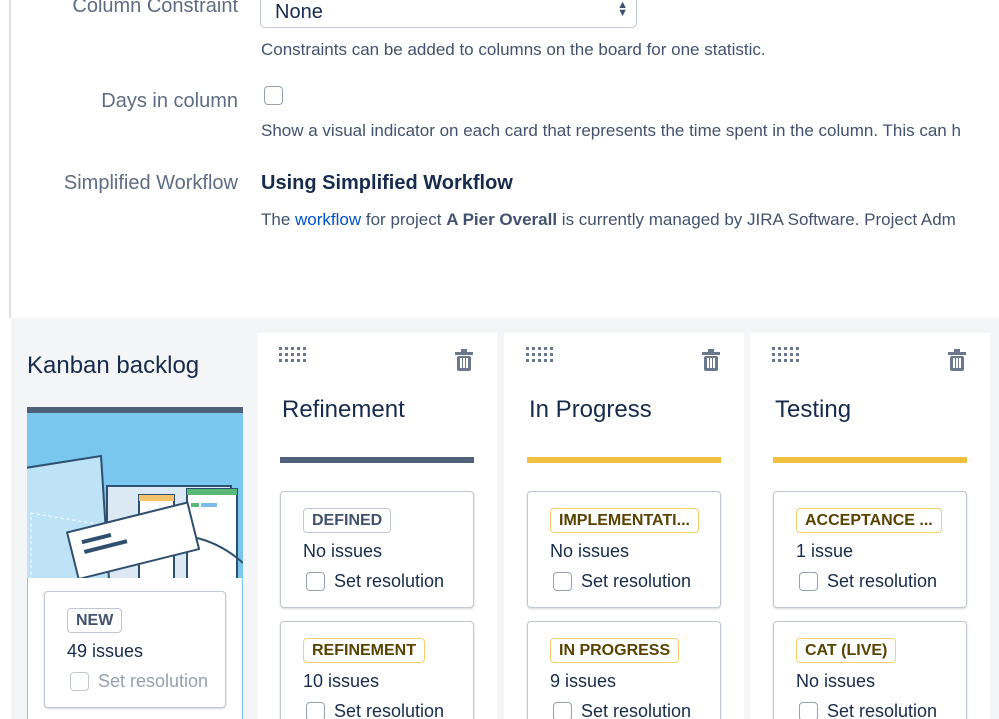 This screenshot has width=999, height=719. I want to click on status-issue-count: 1 issue, so click(825, 551).